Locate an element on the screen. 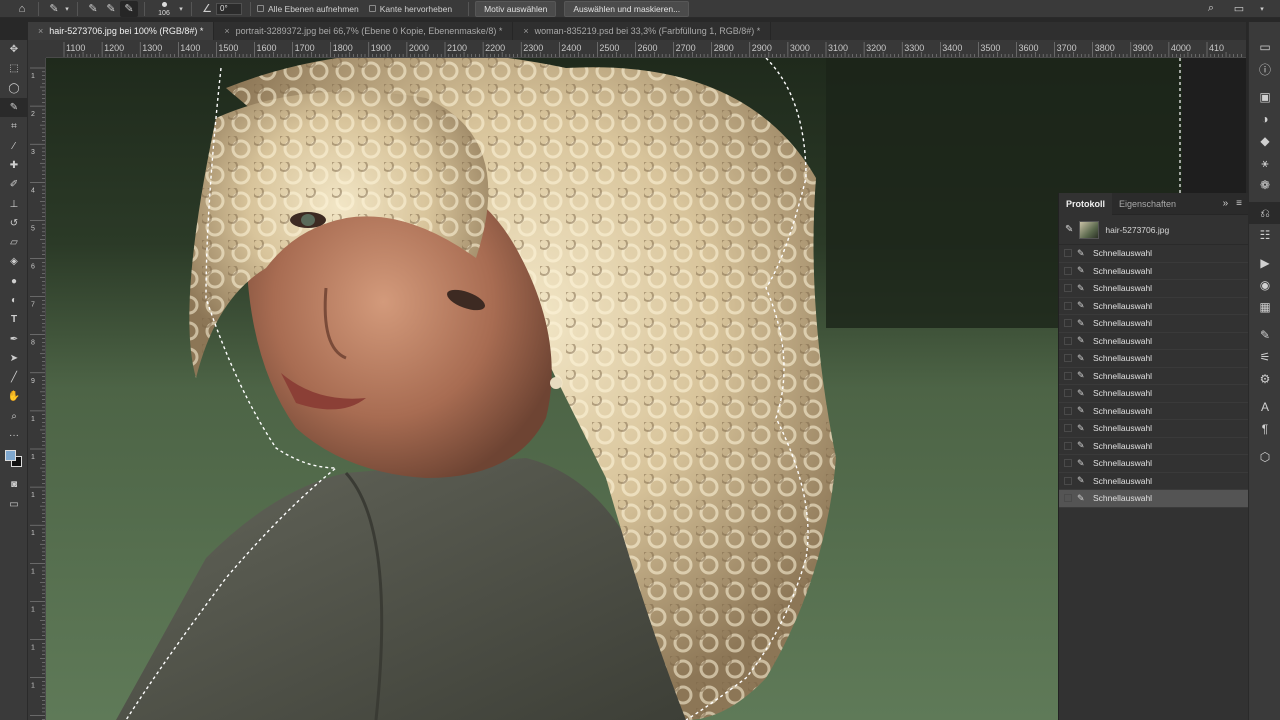 Image resolution: width=1280 pixels, height=720 pixels. screen-mode-icon: ▭ is located at coordinates (14, 504).